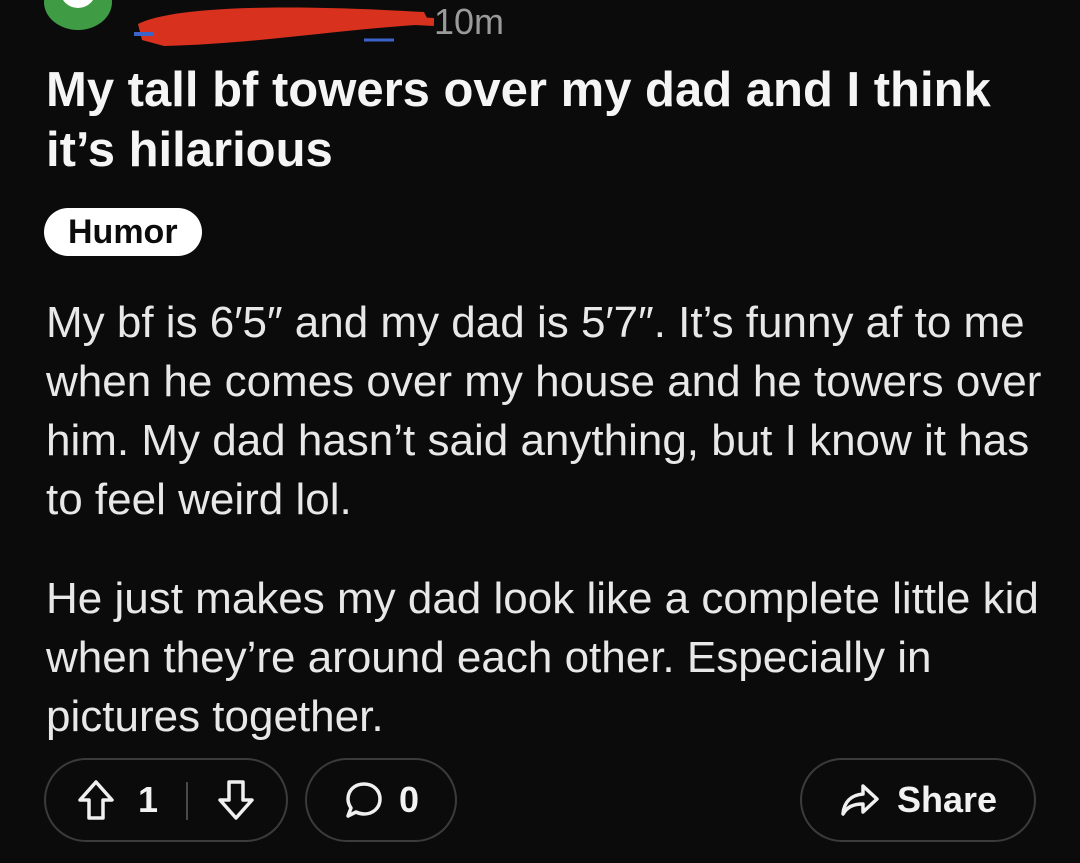 This screenshot has width=1080, height=863. Describe the element at coordinates (78, 4) in the screenshot. I see `avatar-icon` at that location.